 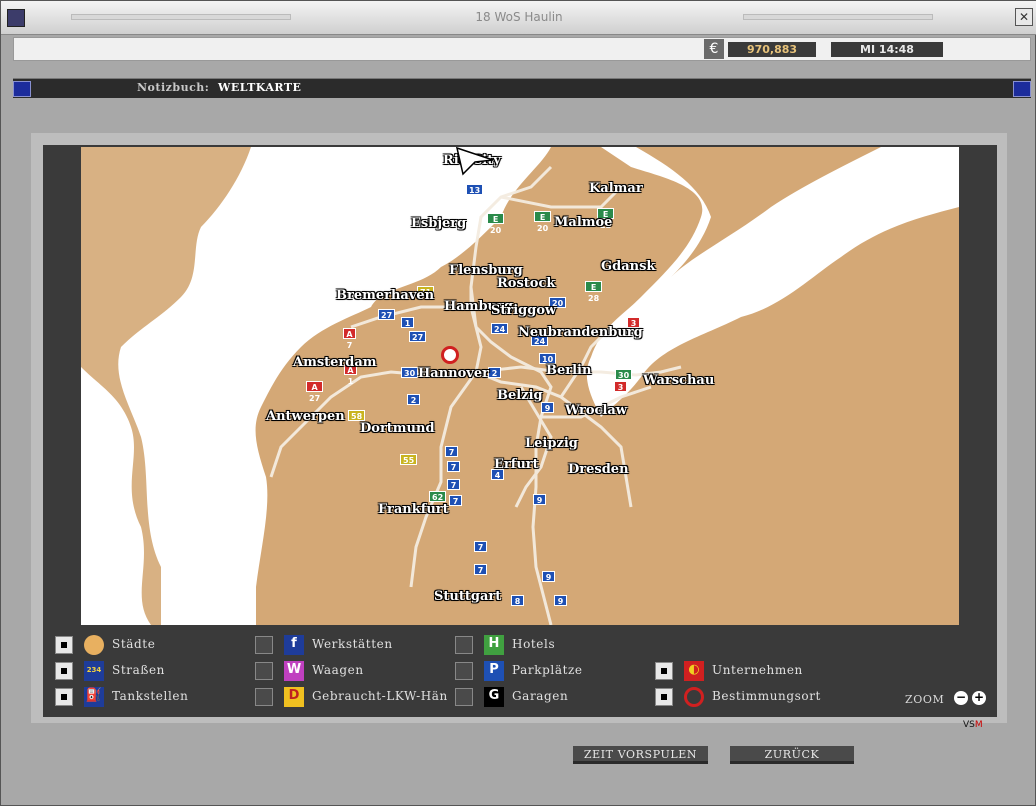 What do you see at coordinates (494, 697) in the screenshot?
I see `garage-icon: G` at bounding box center [494, 697].